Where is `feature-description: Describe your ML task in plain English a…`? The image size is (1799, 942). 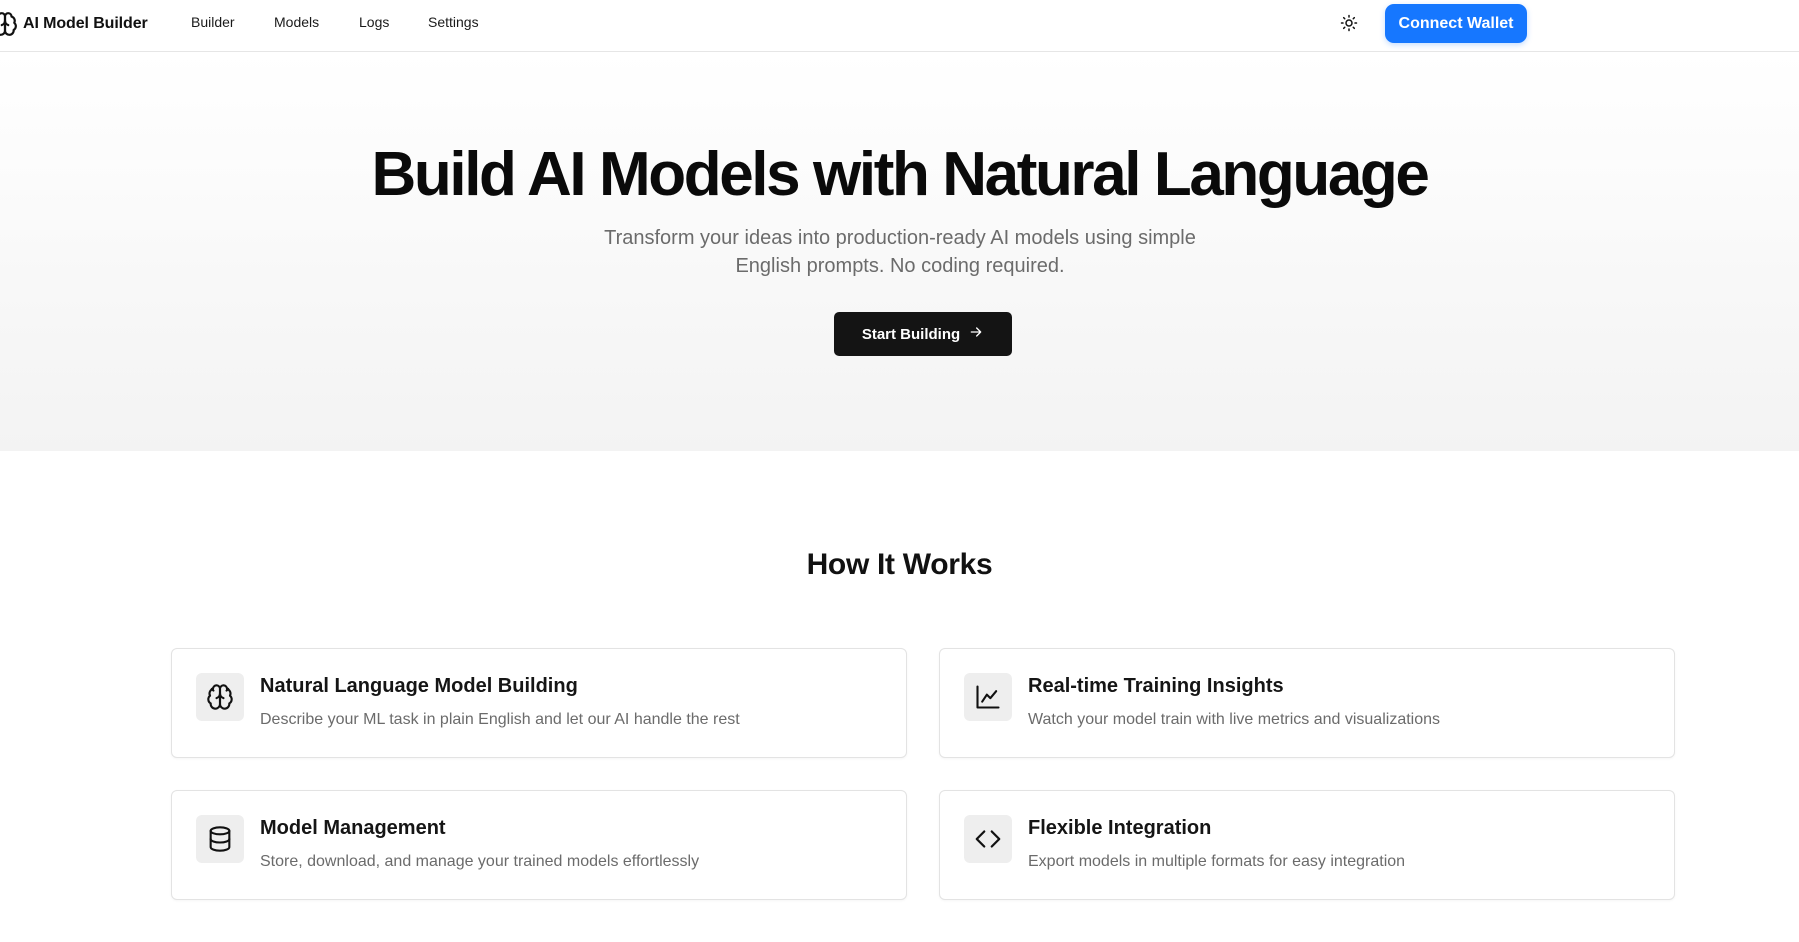
feature-description: Describe your ML task in plain English a… is located at coordinates (500, 719).